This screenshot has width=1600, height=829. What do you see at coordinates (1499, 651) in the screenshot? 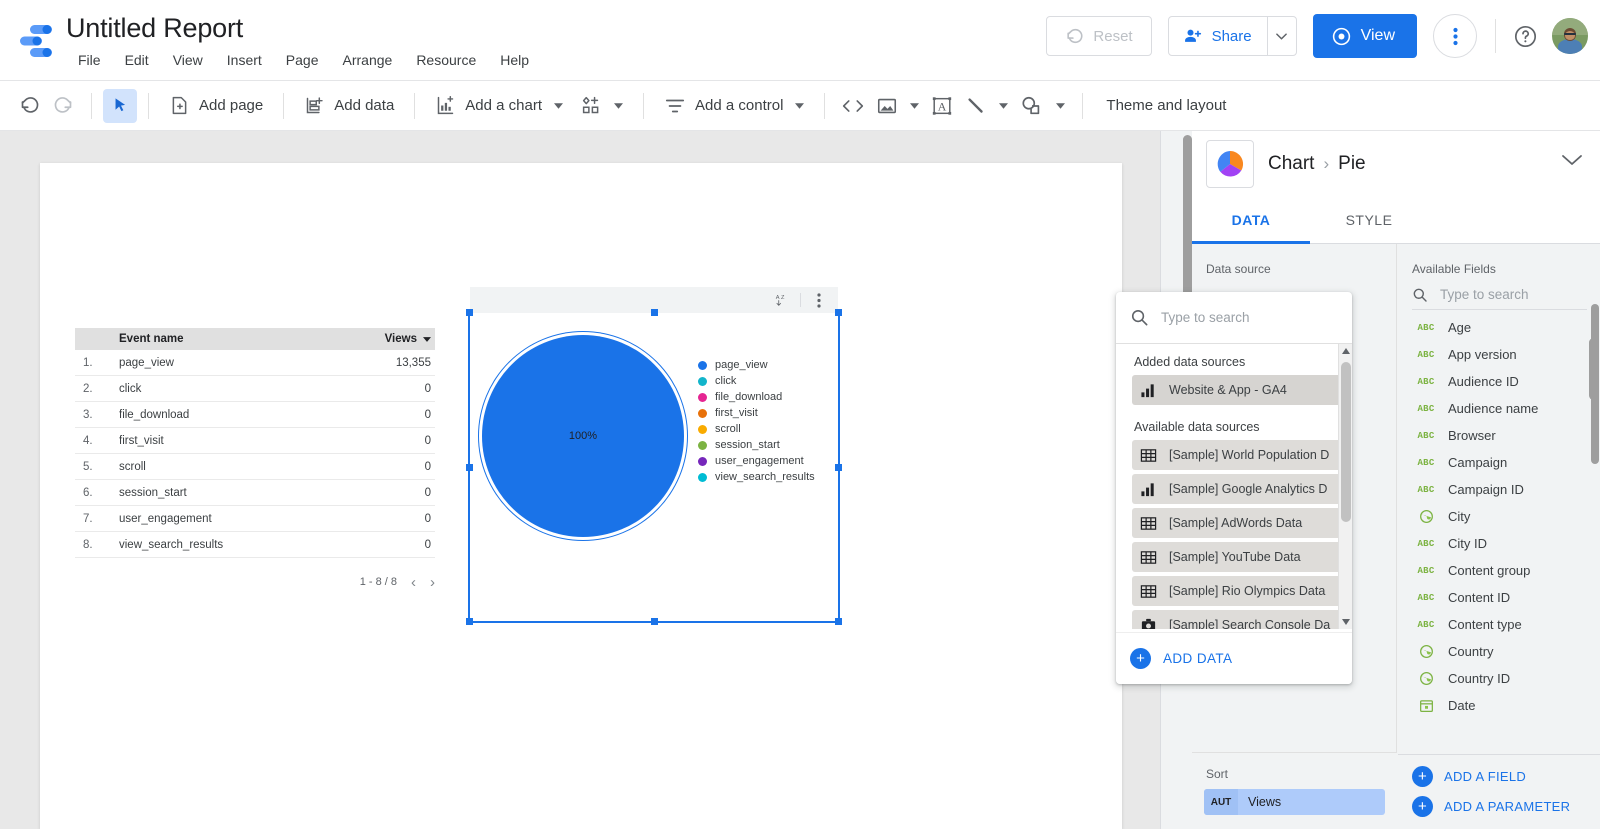
I see `field-item-country: Country` at bounding box center [1499, 651].